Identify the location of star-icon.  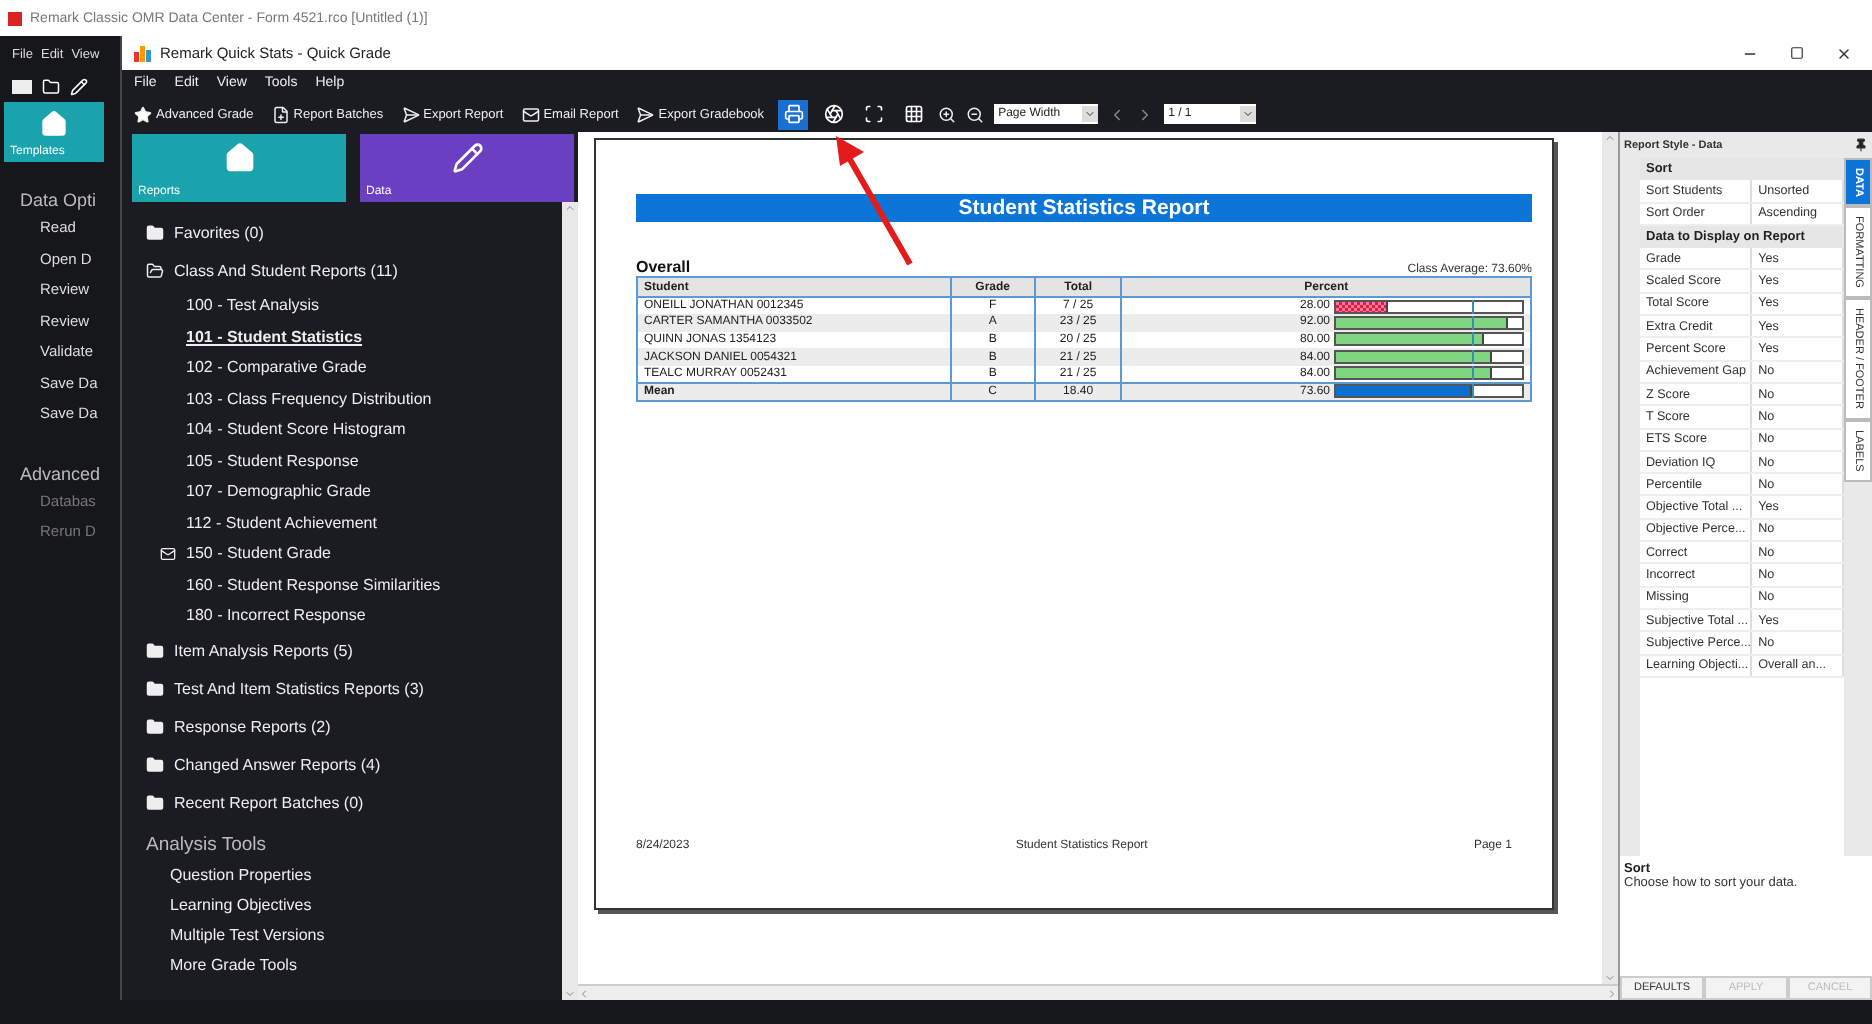
(143, 114).